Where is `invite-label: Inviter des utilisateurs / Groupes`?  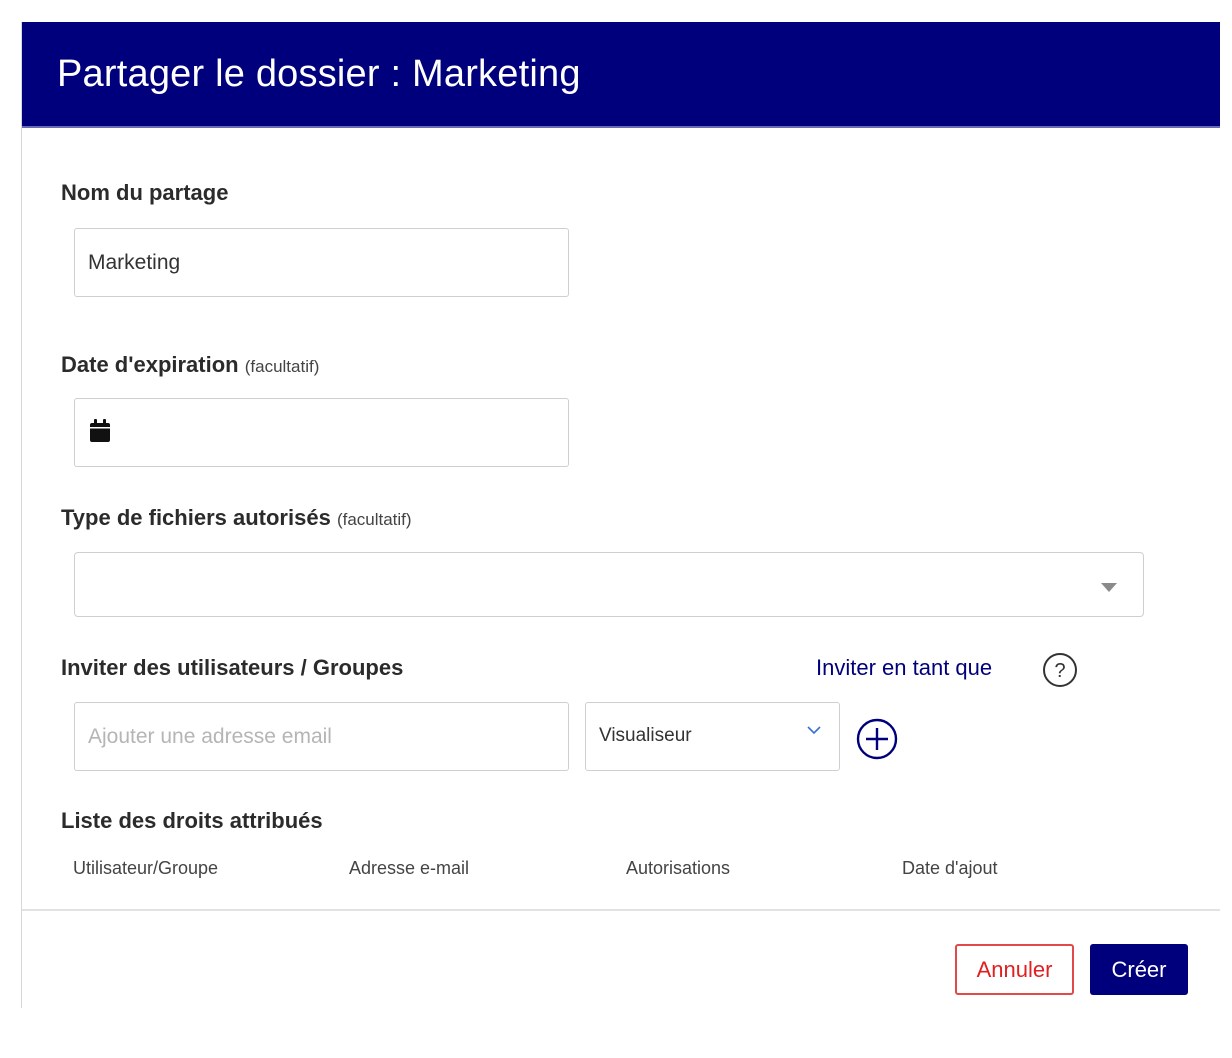 invite-label: Inviter des utilisateurs / Groupes is located at coordinates (232, 668).